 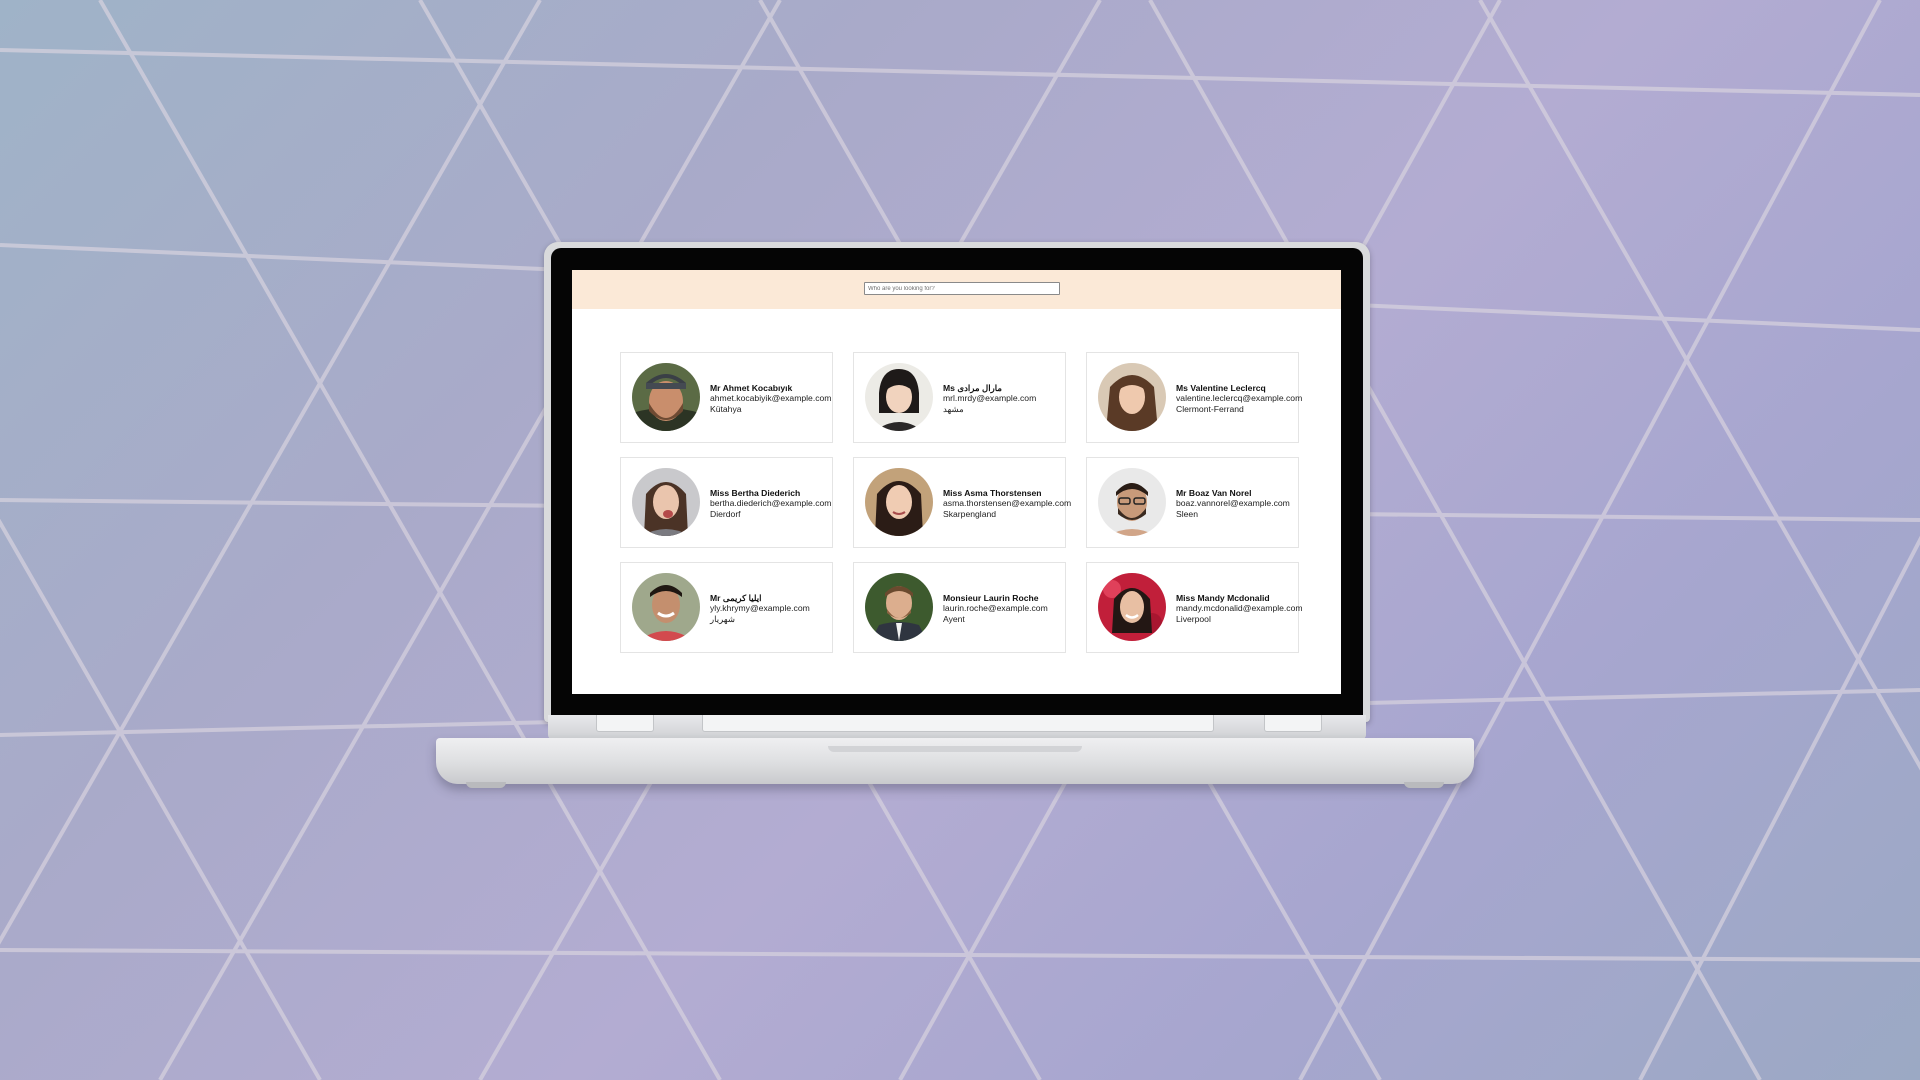 I want to click on person-name: Mr Ahmet Kocabıyık, so click(x=751, y=388).